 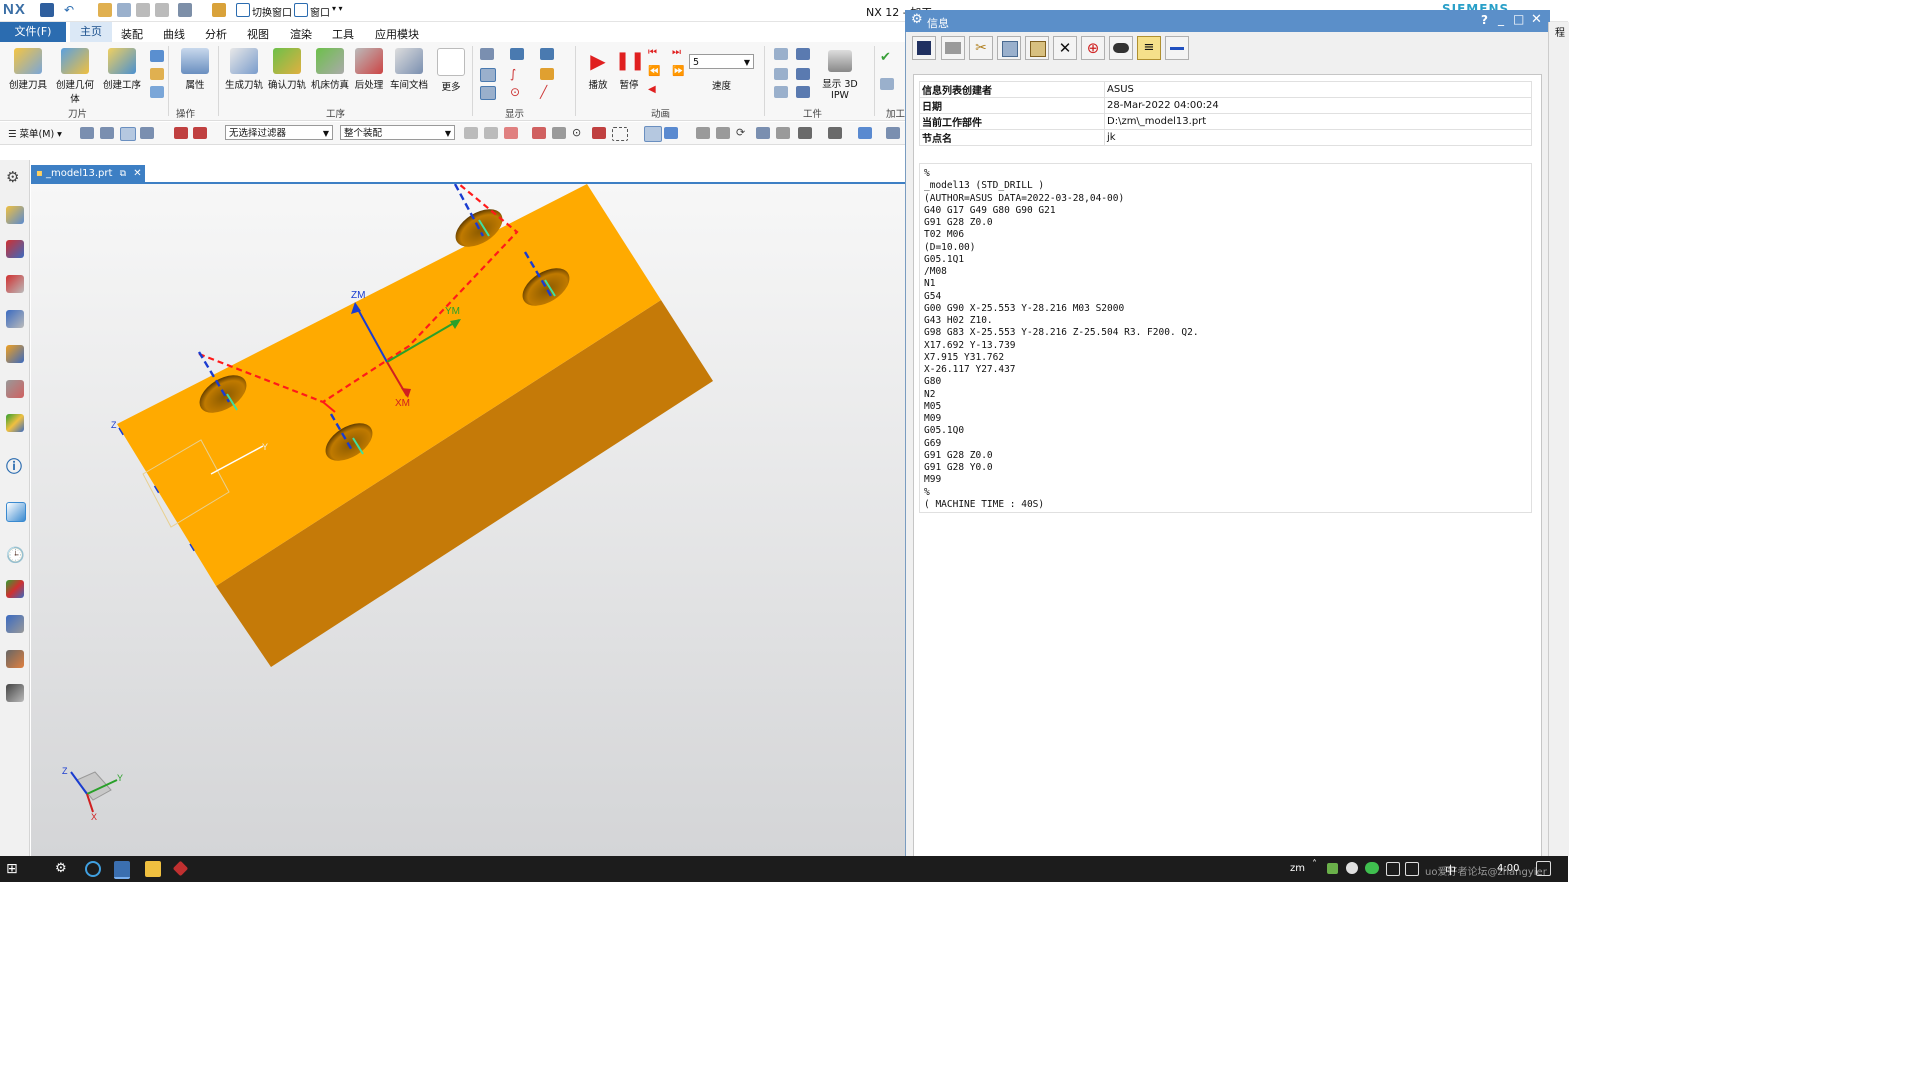 I want to click on tool-display-icon, so click(x=547, y=74).